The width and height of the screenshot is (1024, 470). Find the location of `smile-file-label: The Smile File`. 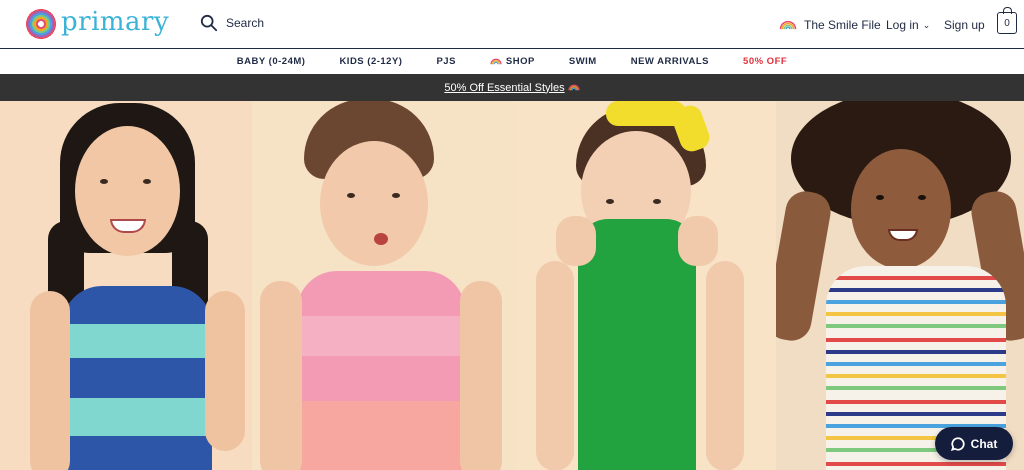

smile-file-label: The Smile File is located at coordinates (842, 25).